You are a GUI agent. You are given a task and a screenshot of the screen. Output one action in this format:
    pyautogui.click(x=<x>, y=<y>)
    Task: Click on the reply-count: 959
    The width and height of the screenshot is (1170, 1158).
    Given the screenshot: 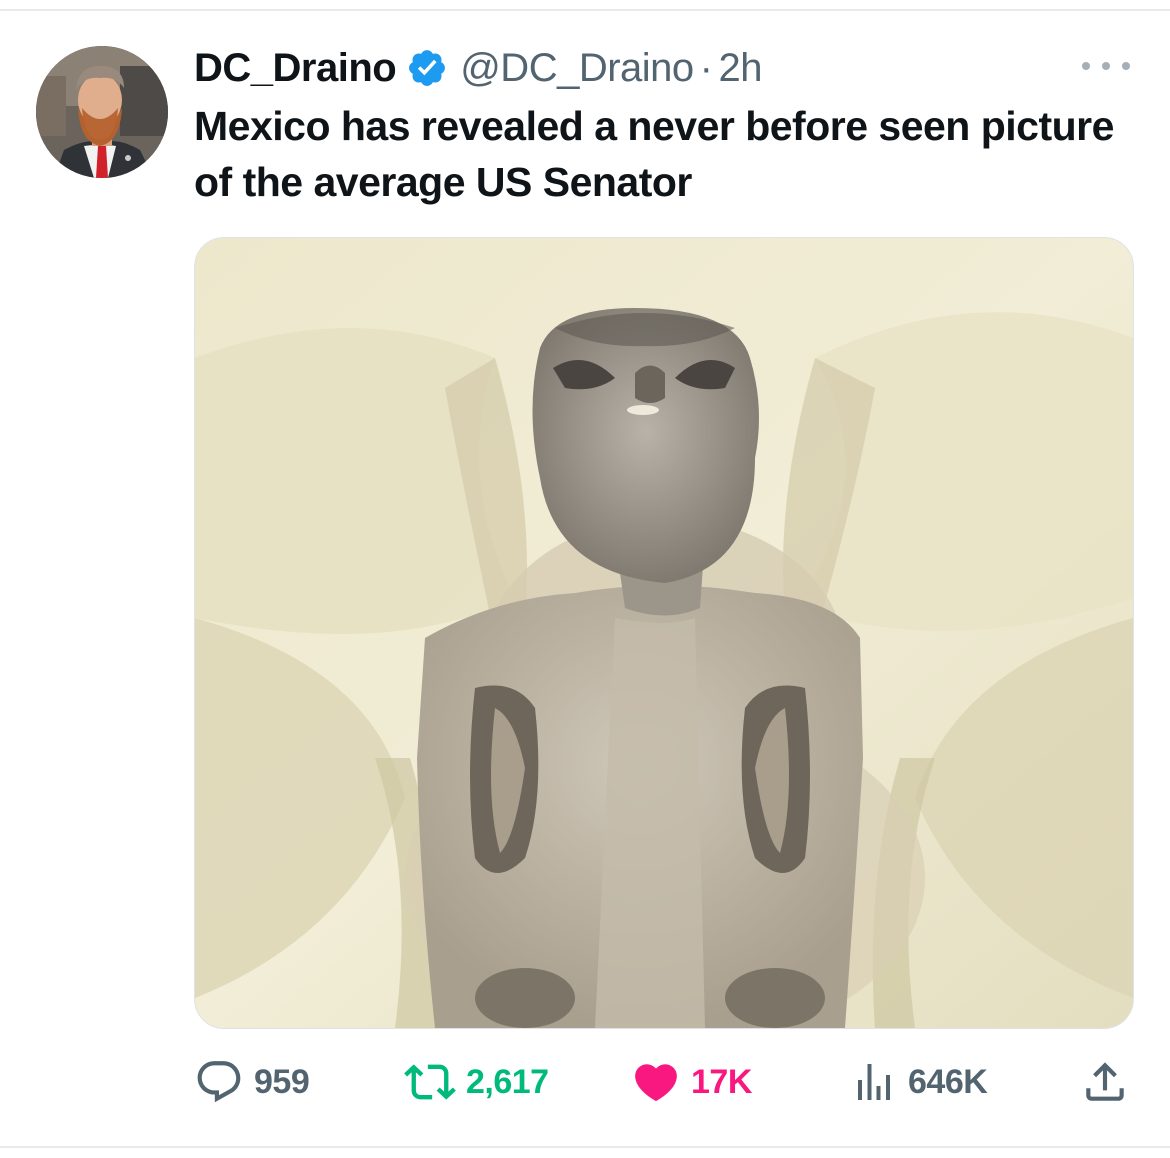 What is the action you would take?
    pyautogui.click(x=282, y=1081)
    